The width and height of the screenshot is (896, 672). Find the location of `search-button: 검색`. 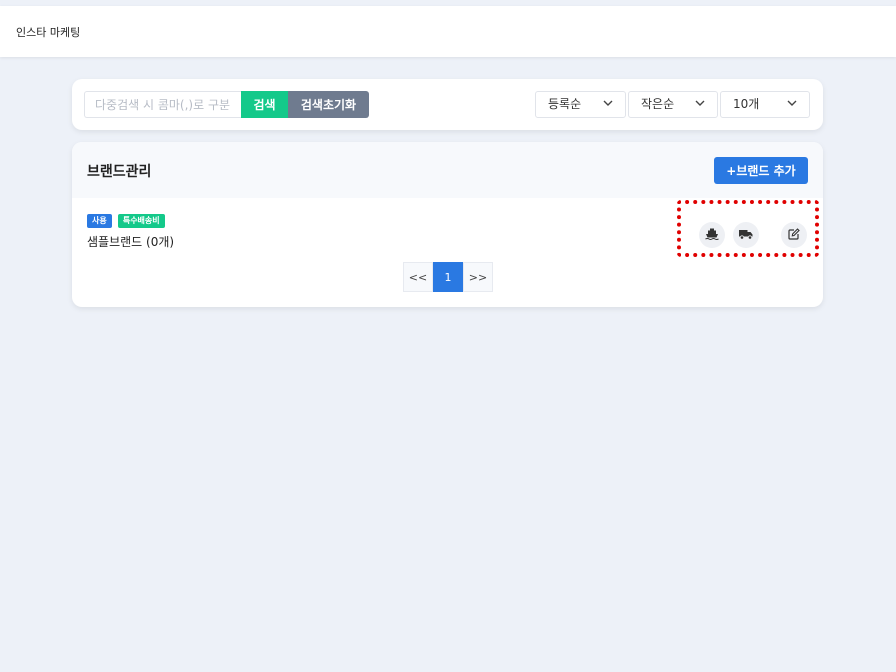

search-button: 검색 is located at coordinates (264, 104).